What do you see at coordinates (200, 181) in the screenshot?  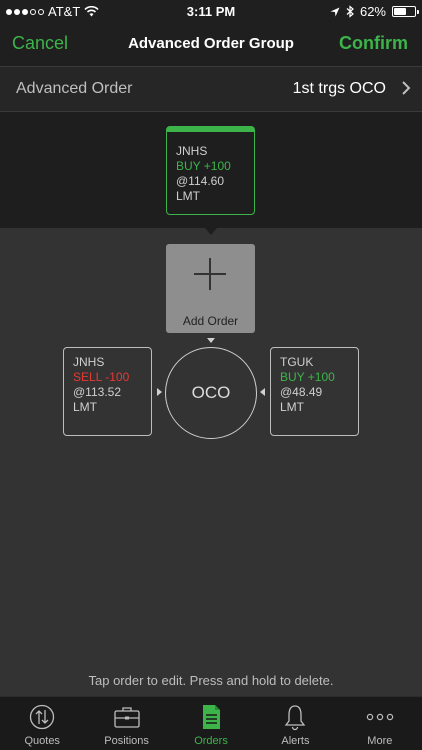 I see `order-price: @114.60` at bounding box center [200, 181].